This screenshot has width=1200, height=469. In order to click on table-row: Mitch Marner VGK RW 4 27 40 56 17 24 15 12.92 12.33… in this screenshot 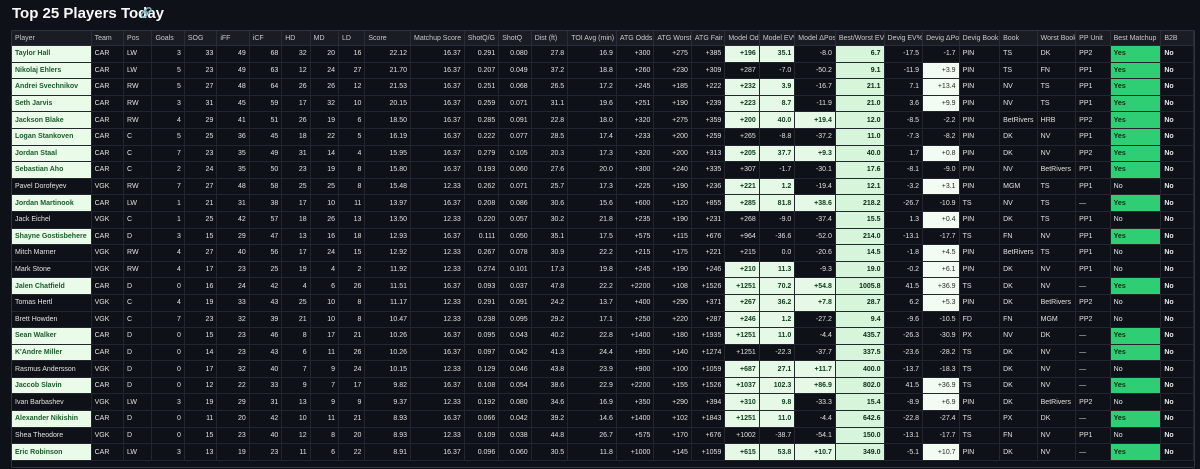, I will do `click(603, 253)`.